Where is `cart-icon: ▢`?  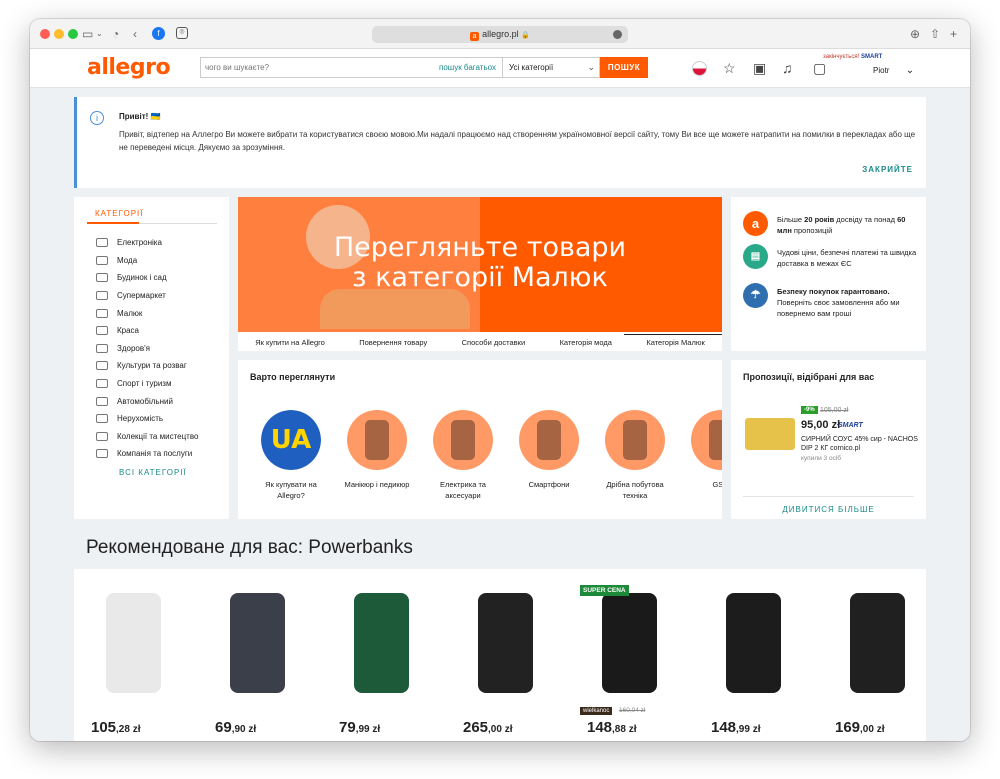 cart-icon: ▢ is located at coordinates (819, 68).